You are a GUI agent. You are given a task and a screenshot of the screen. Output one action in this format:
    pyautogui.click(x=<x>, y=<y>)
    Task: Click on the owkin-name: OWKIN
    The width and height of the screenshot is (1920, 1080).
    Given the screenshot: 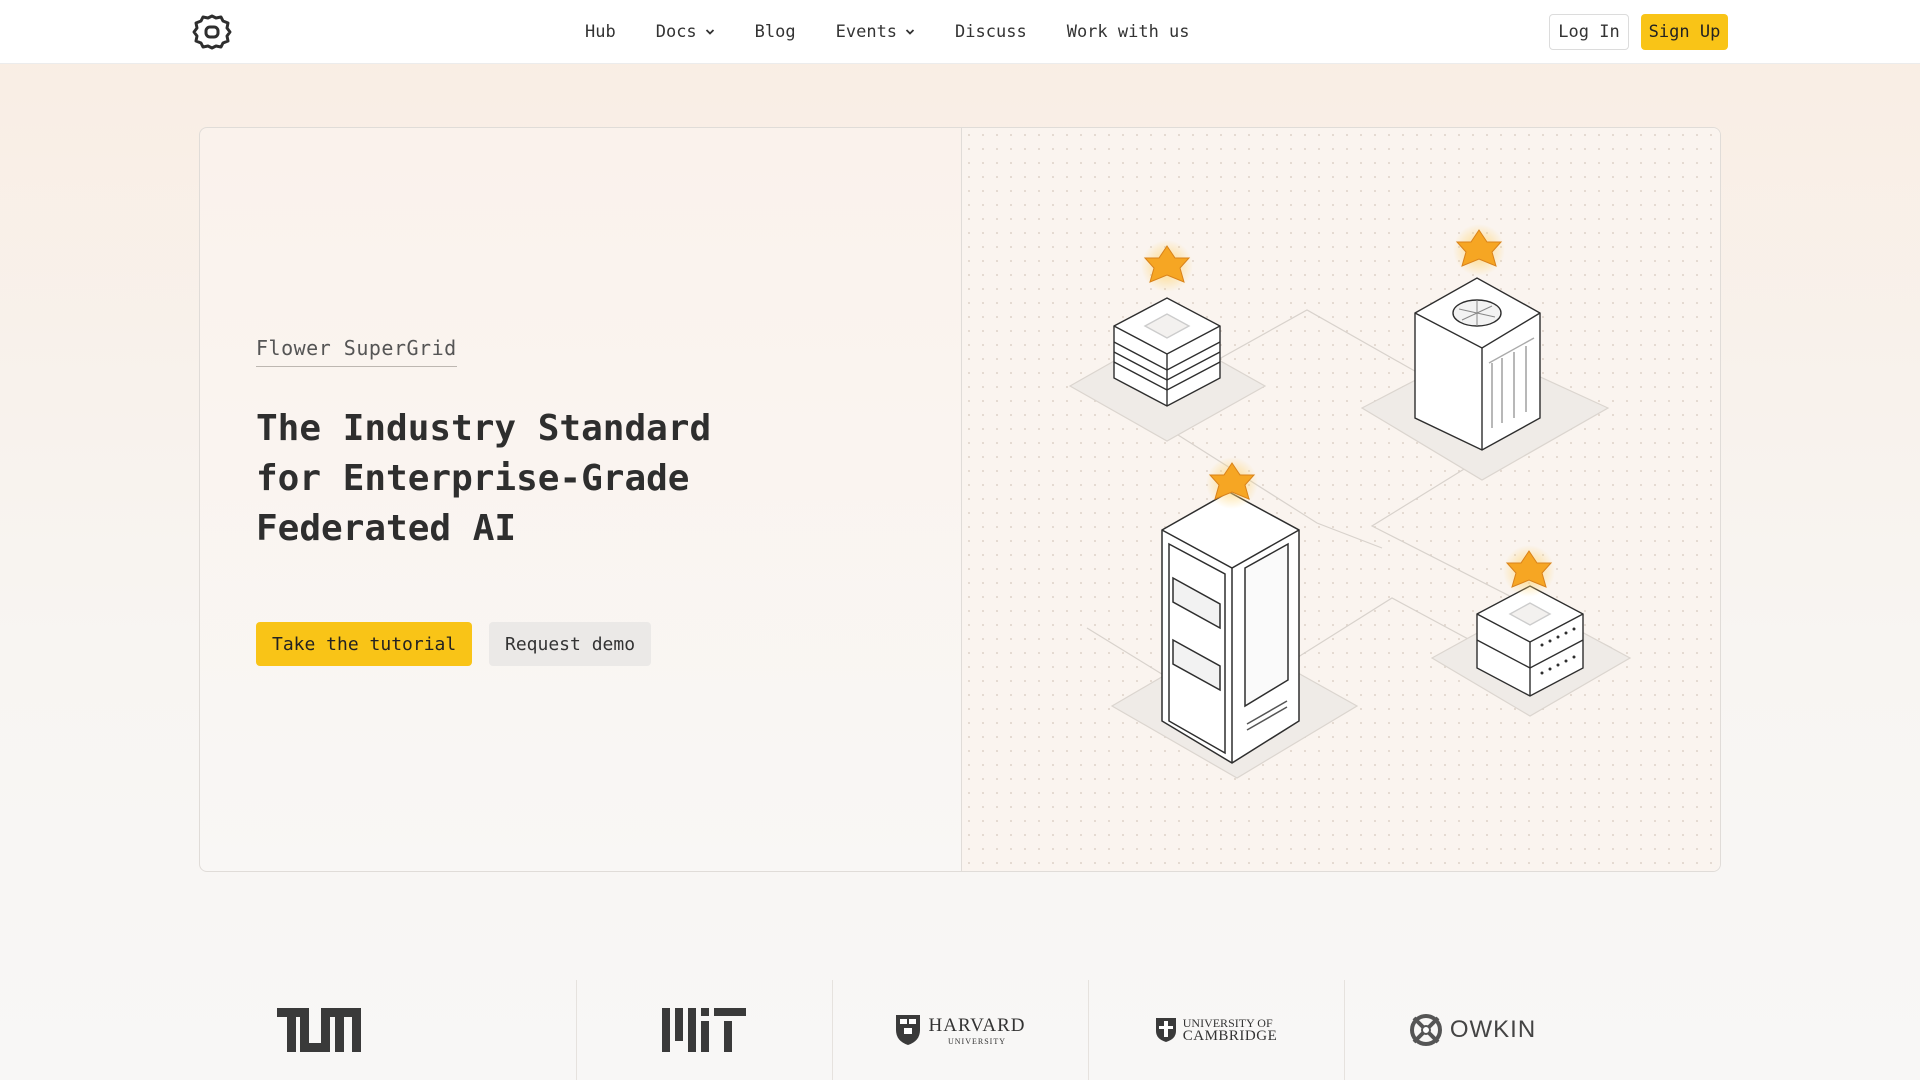 What is the action you would take?
    pyautogui.click(x=1493, y=1029)
    